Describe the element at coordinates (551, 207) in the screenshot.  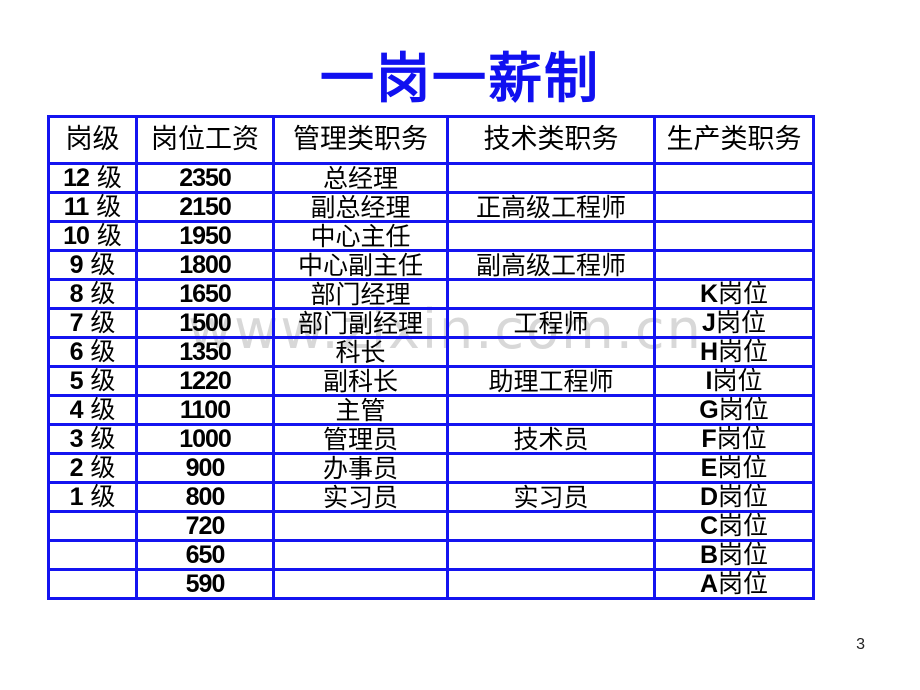
I see `cell-technical: 正高级工程师` at that location.